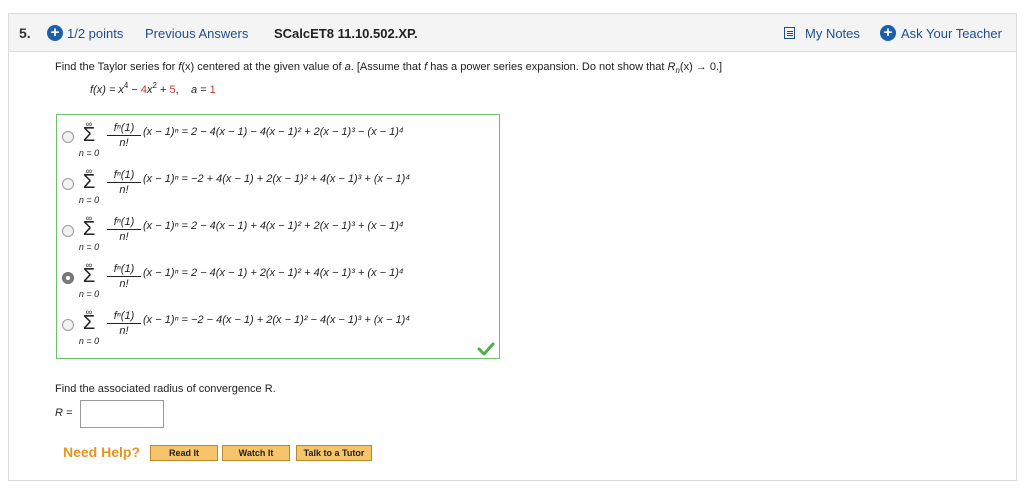 This screenshot has height=495, width=1024. I want to click on previous-answers-link: Previous Answers, so click(196, 33).